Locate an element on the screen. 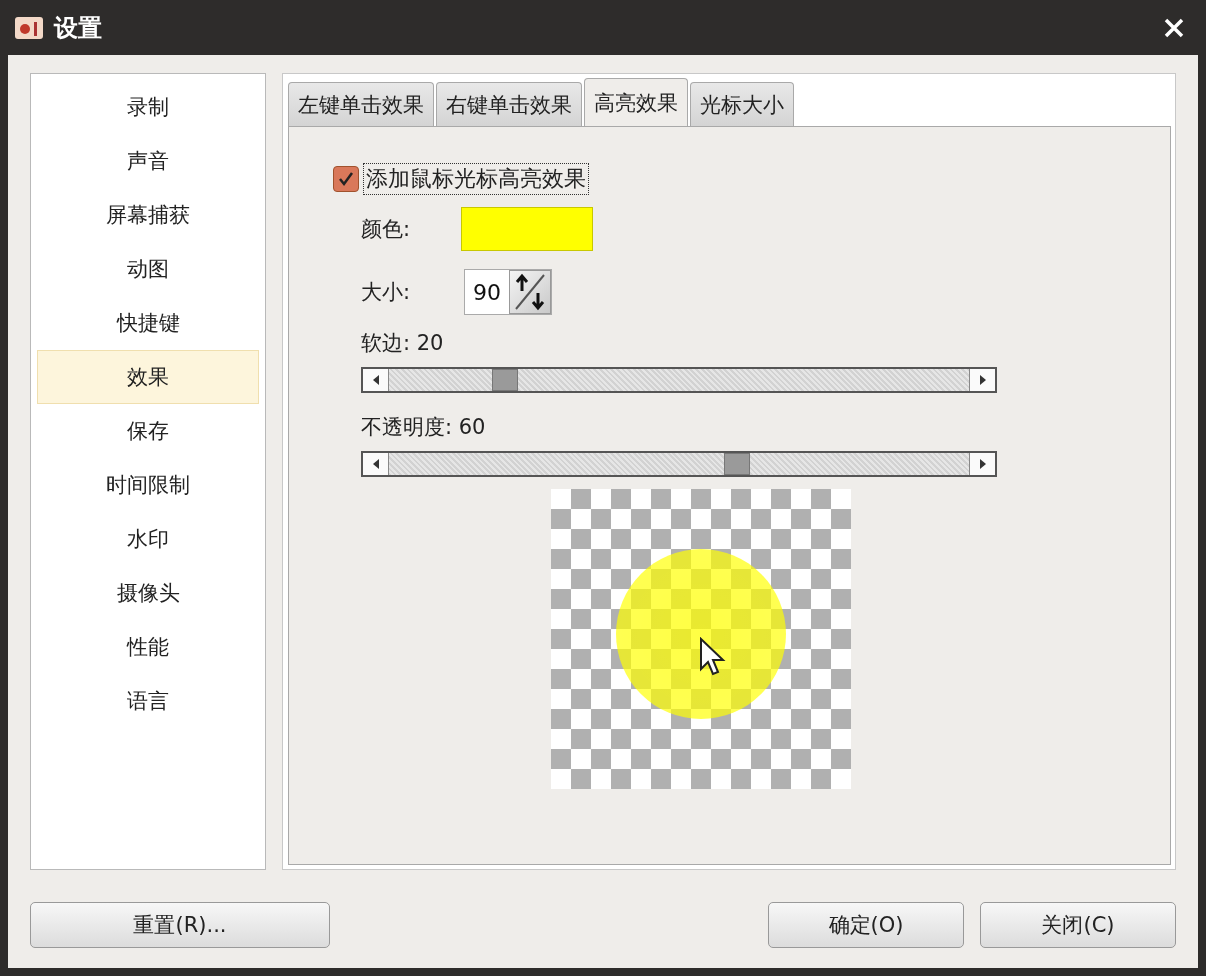 The image size is (1206, 976). checkbox-label: 添加鼠标光标高亮效果 is located at coordinates (476, 179).